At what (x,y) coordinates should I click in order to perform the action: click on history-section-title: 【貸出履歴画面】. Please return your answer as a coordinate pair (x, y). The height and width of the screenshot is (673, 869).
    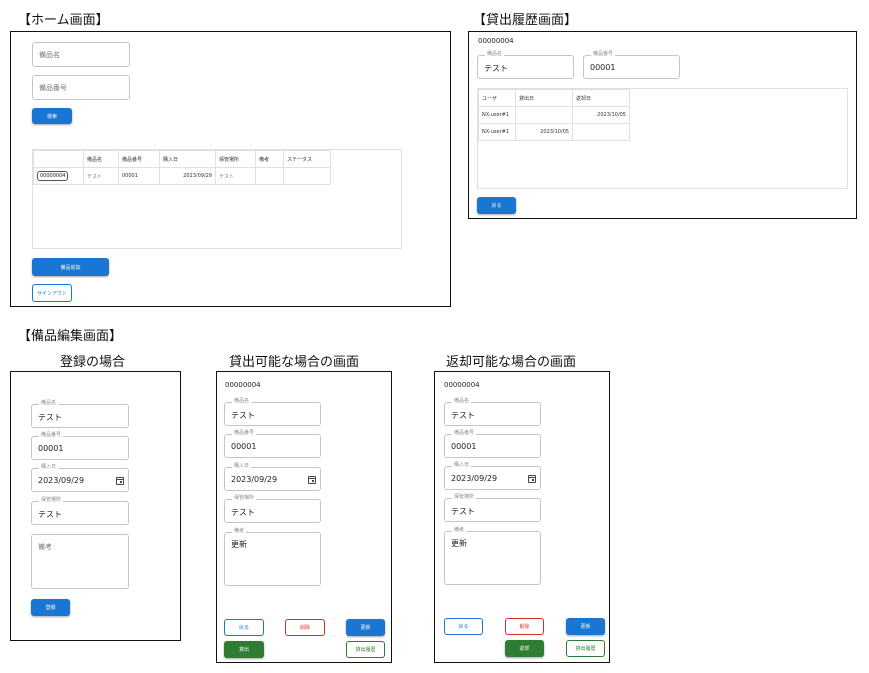
    Looking at the image, I should click on (525, 20).